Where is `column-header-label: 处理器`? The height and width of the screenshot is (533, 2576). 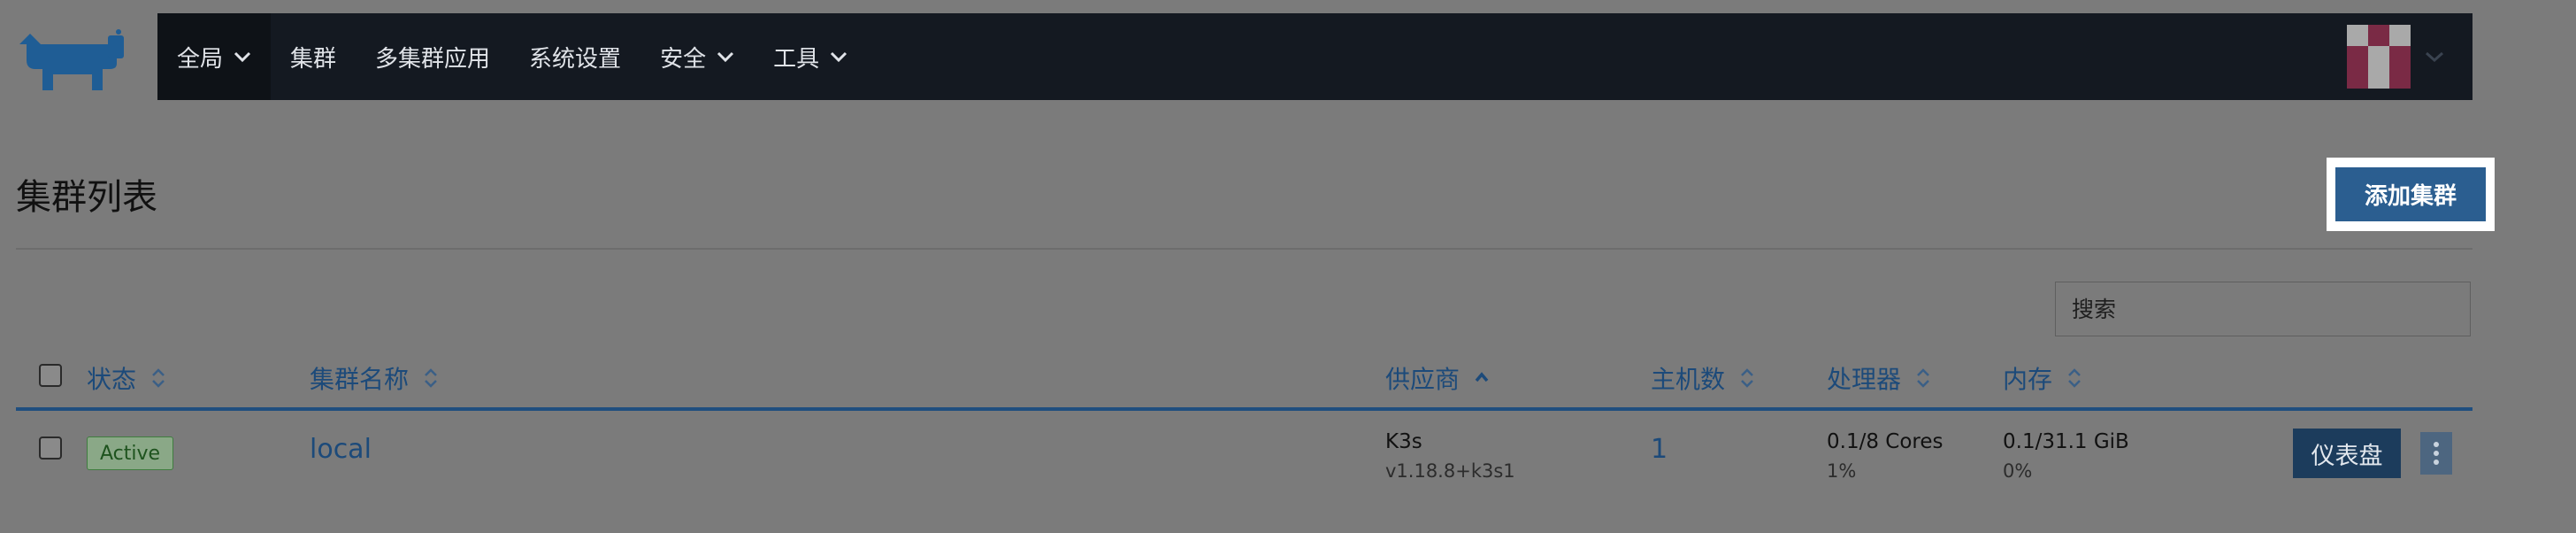
column-header-label: 处理器 is located at coordinates (1864, 379).